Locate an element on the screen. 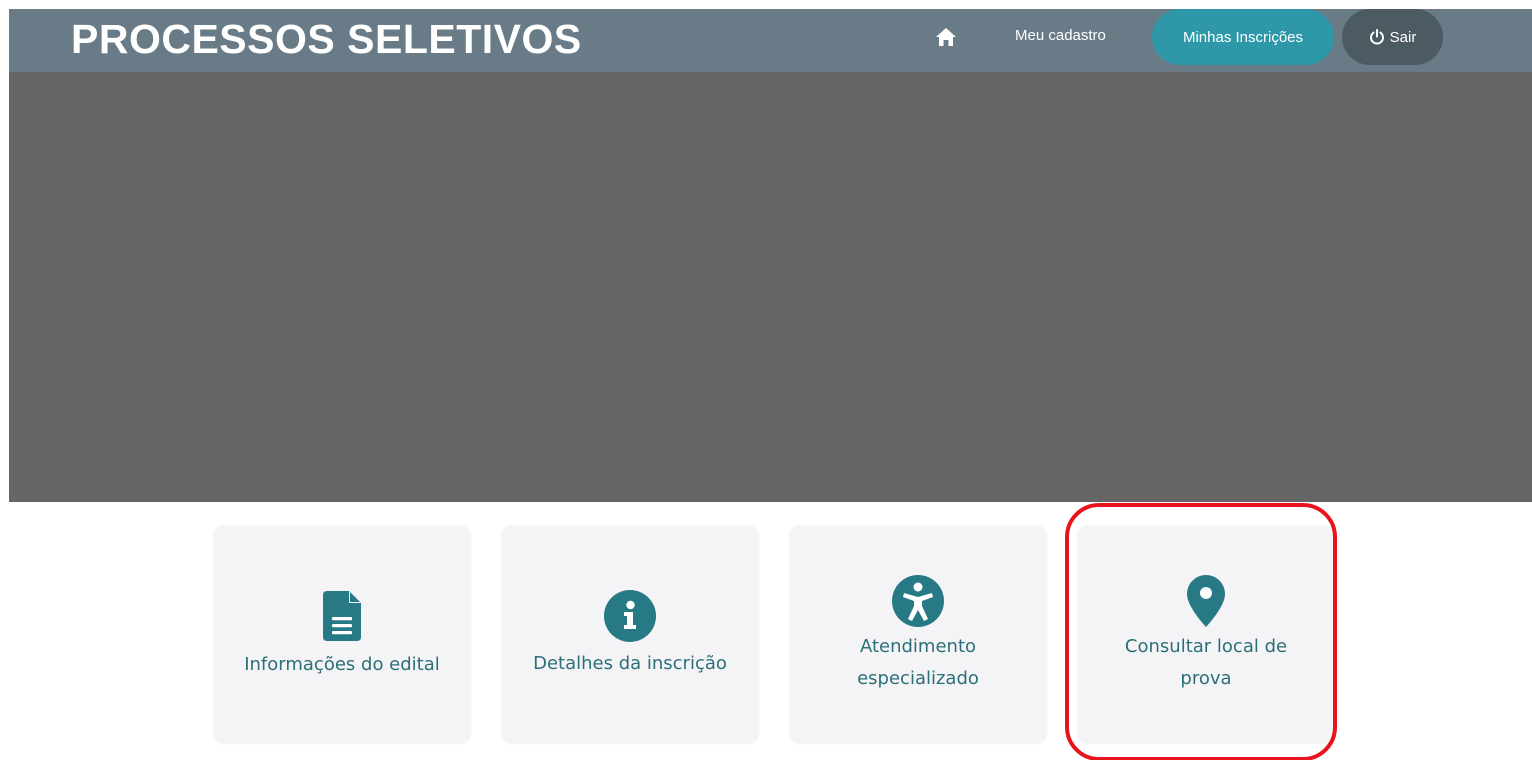 This screenshot has width=1532, height=760. power-icon is located at coordinates (1376, 37).